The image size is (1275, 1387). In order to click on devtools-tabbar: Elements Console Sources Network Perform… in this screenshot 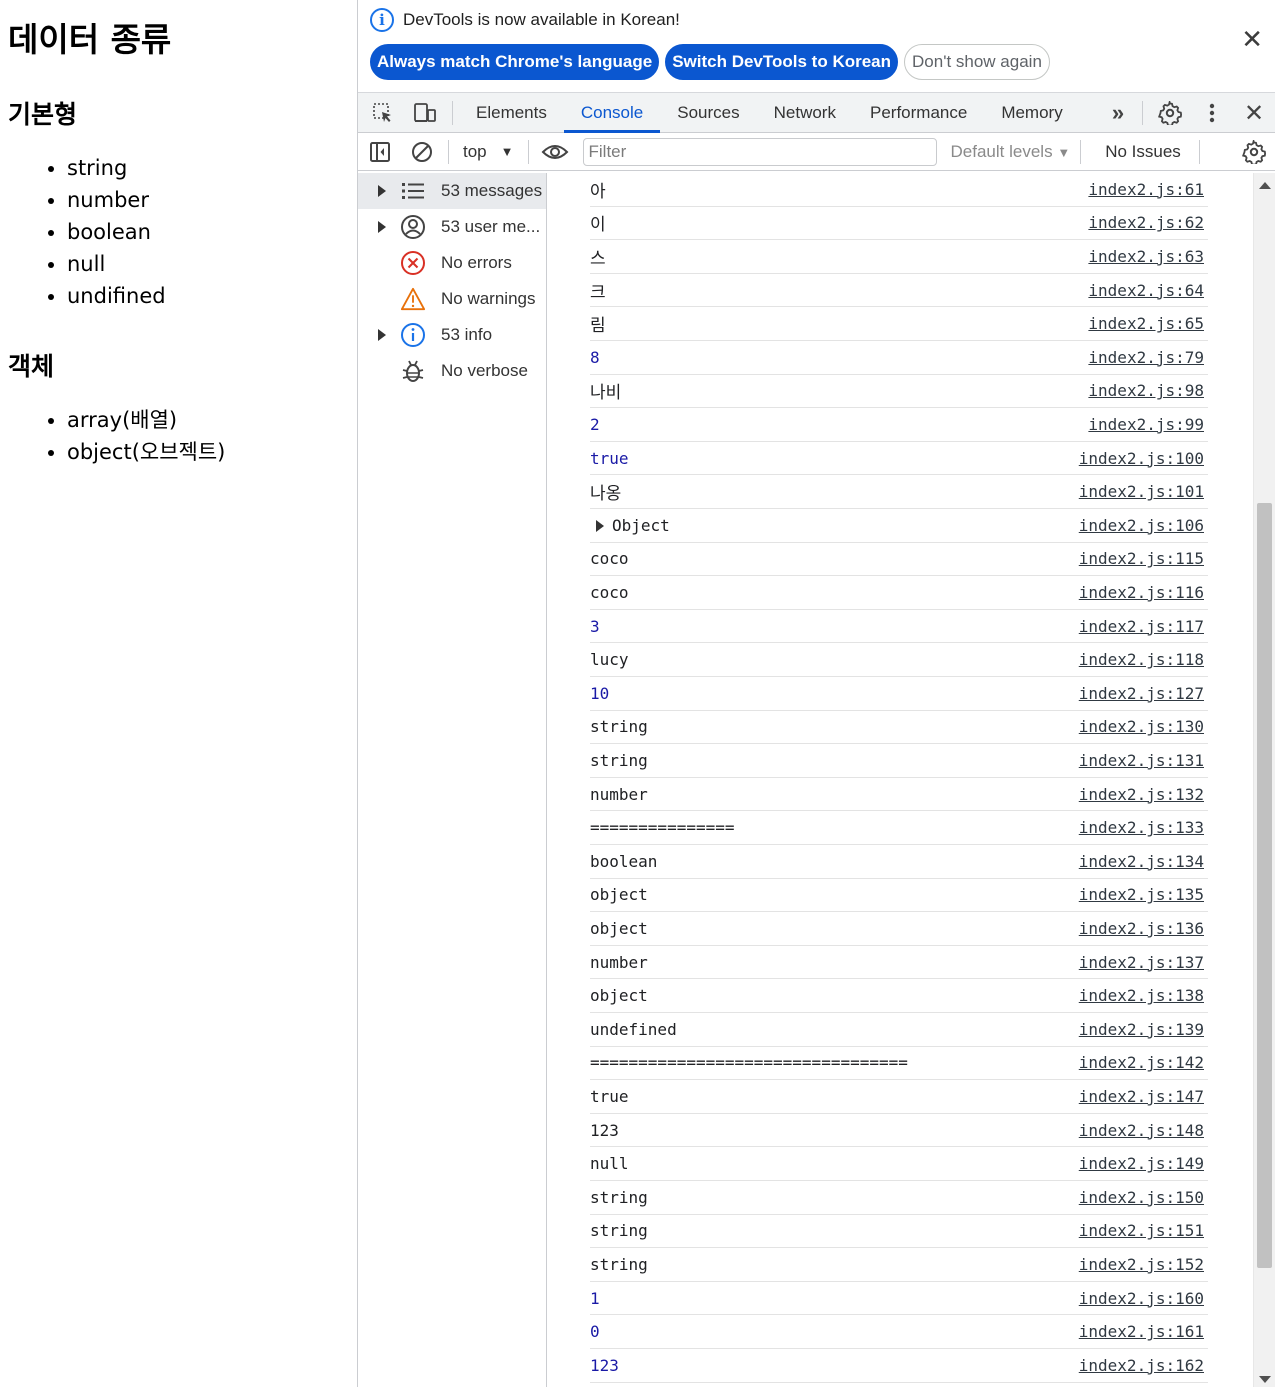, I will do `click(816, 113)`.